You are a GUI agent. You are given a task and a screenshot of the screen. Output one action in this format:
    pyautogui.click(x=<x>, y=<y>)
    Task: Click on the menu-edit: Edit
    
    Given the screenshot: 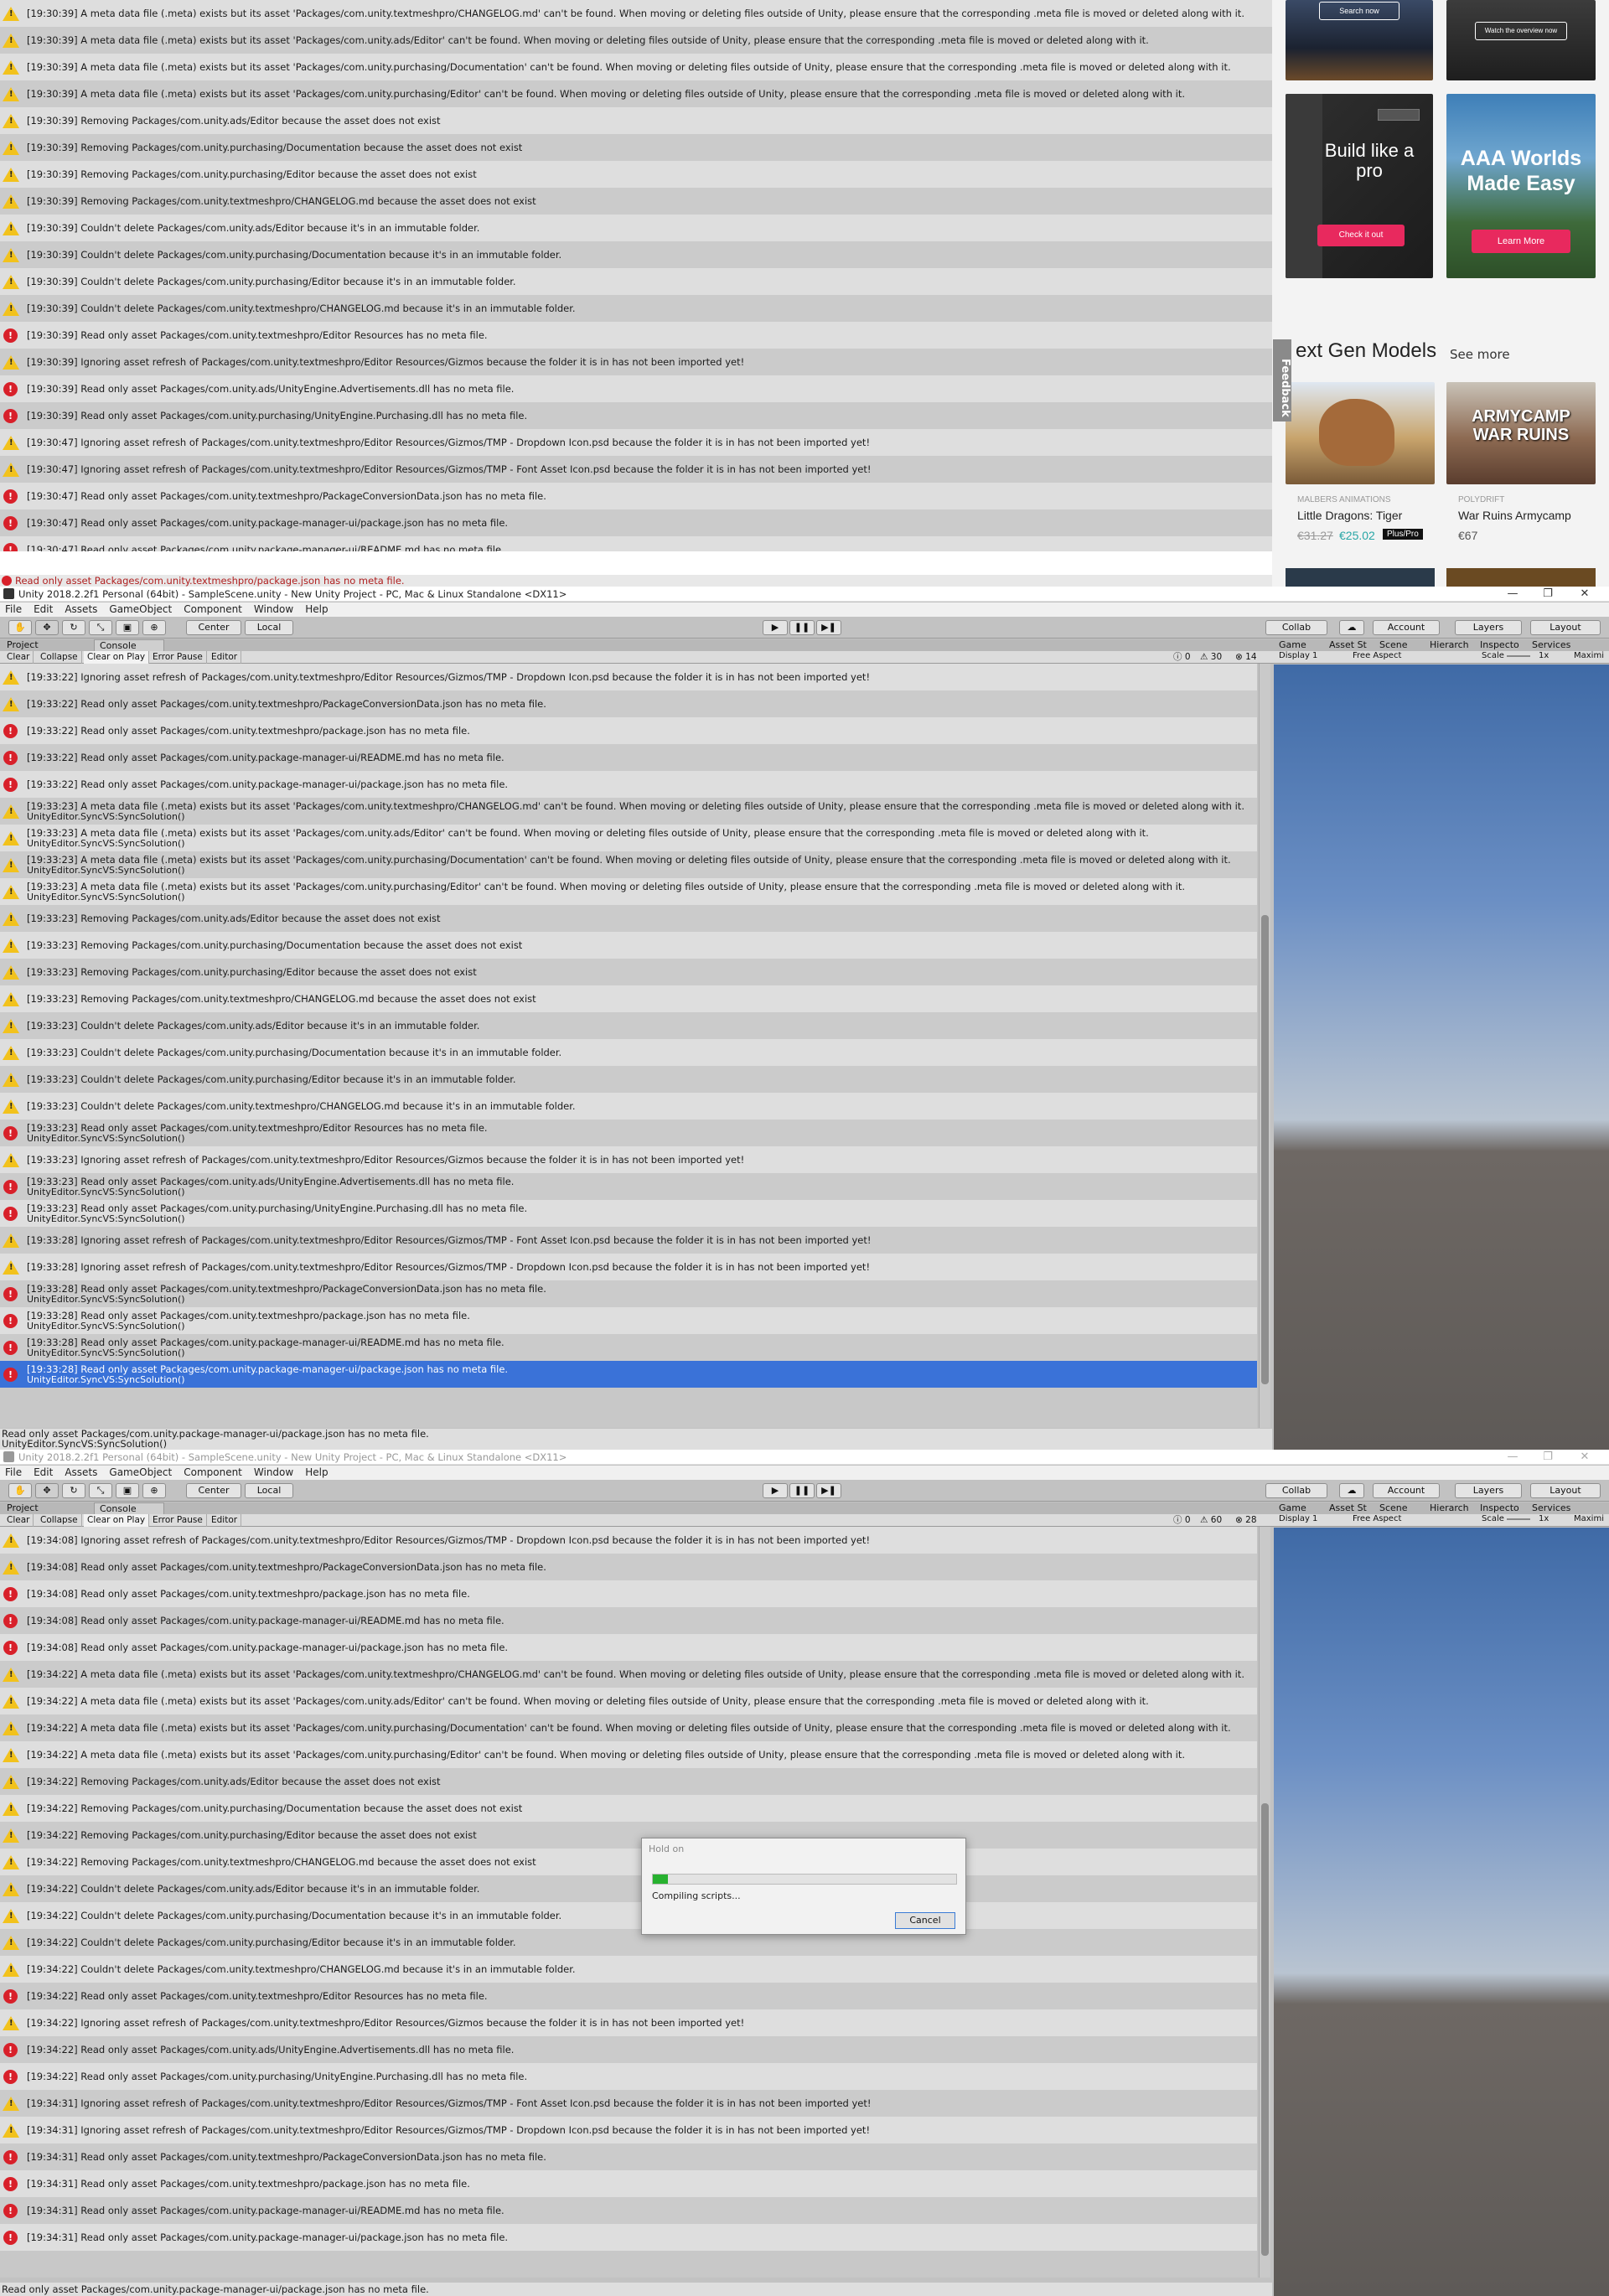 What is the action you would take?
    pyautogui.click(x=43, y=610)
    